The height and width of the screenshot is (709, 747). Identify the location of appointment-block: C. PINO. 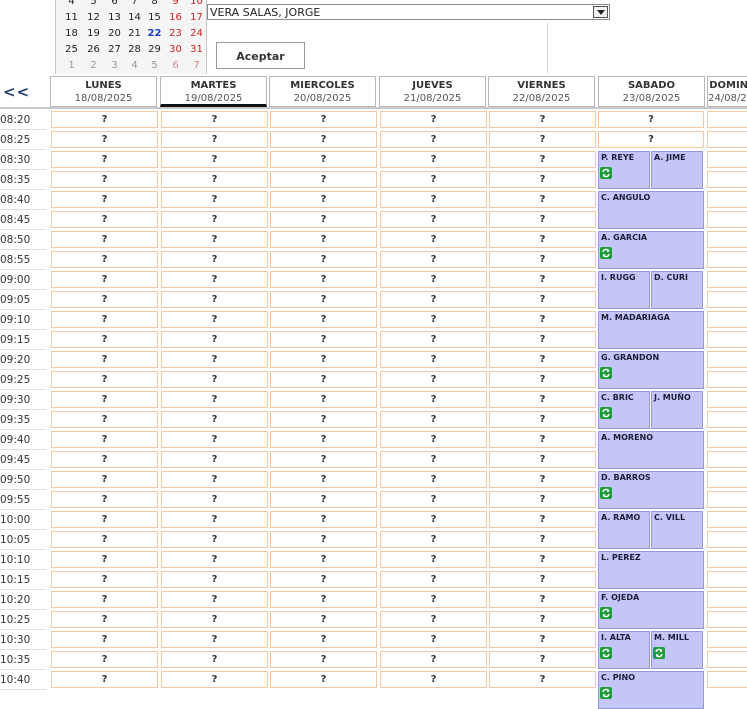
(651, 690).